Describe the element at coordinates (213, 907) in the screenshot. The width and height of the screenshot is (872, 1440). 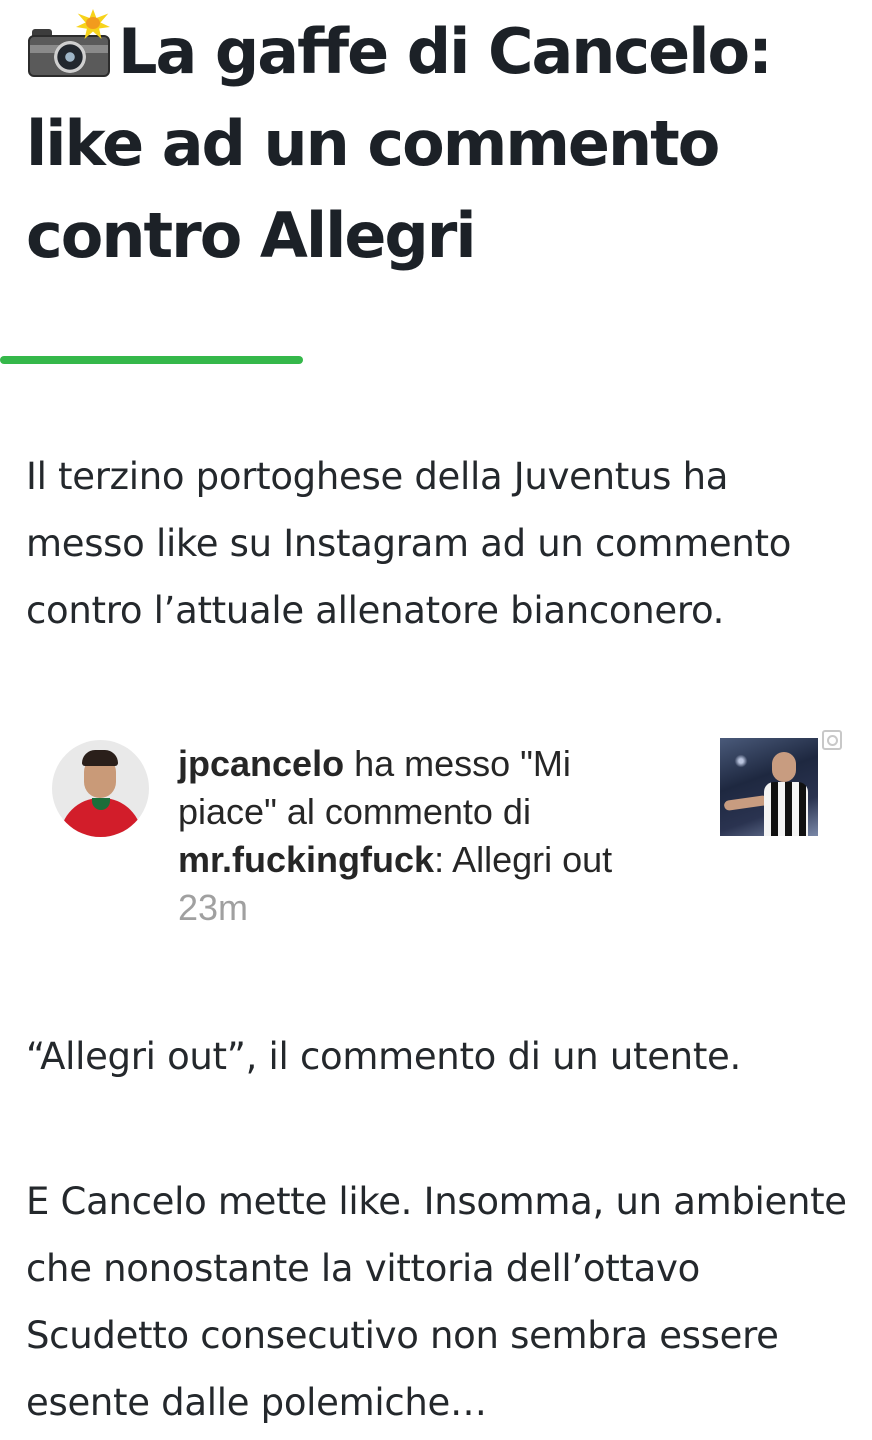
I see `notification-time: 23m` at that location.